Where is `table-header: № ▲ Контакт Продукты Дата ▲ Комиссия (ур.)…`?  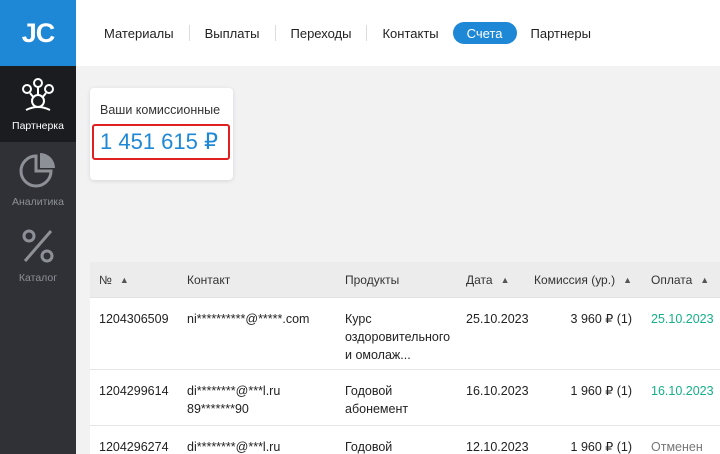
table-header: № ▲ Контакт Продукты Дата ▲ Комиссия (ур.)… is located at coordinates (405, 280).